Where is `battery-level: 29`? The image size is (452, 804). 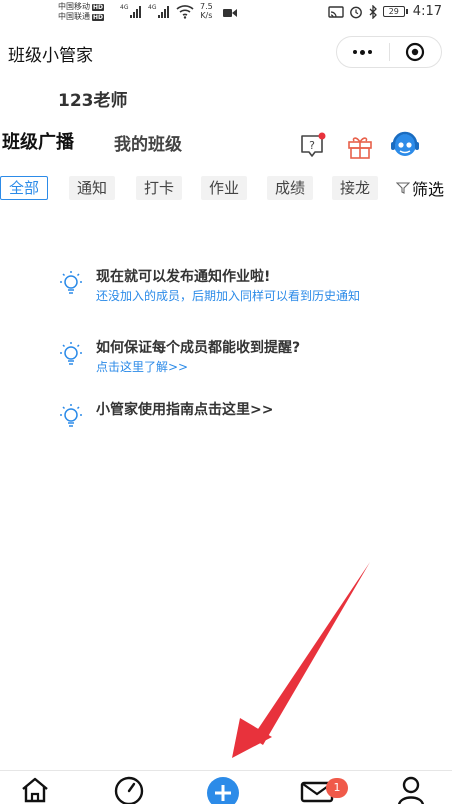 battery-level: 29 is located at coordinates (393, 11).